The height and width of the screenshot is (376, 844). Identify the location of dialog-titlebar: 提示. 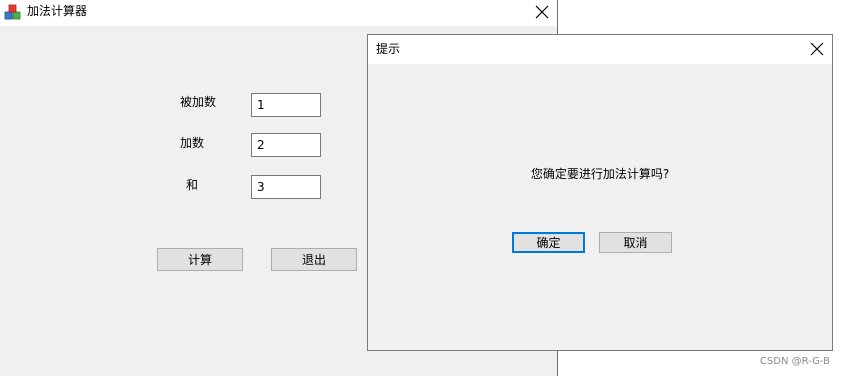
(600, 49).